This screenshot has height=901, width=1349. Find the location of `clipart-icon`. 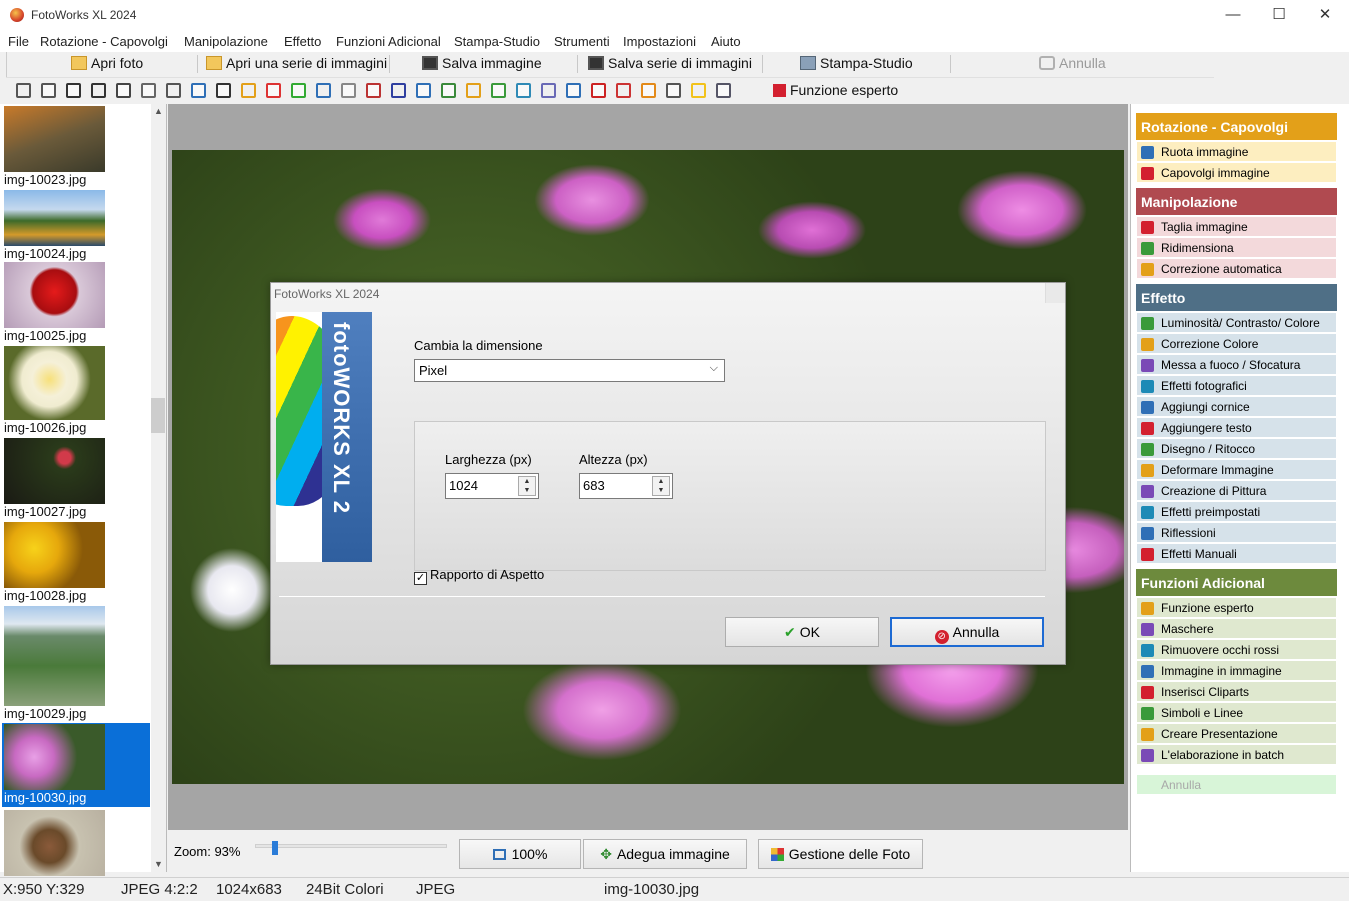

clipart-icon is located at coordinates (648, 90).